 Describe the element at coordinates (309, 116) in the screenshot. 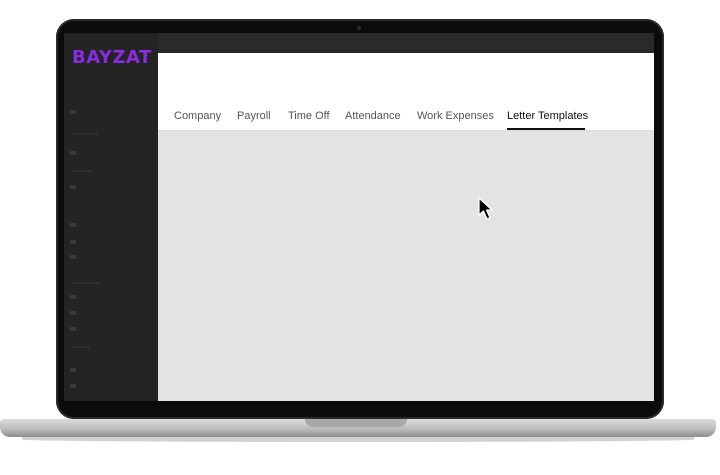

I see `tab-time-off: Time Off` at that location.